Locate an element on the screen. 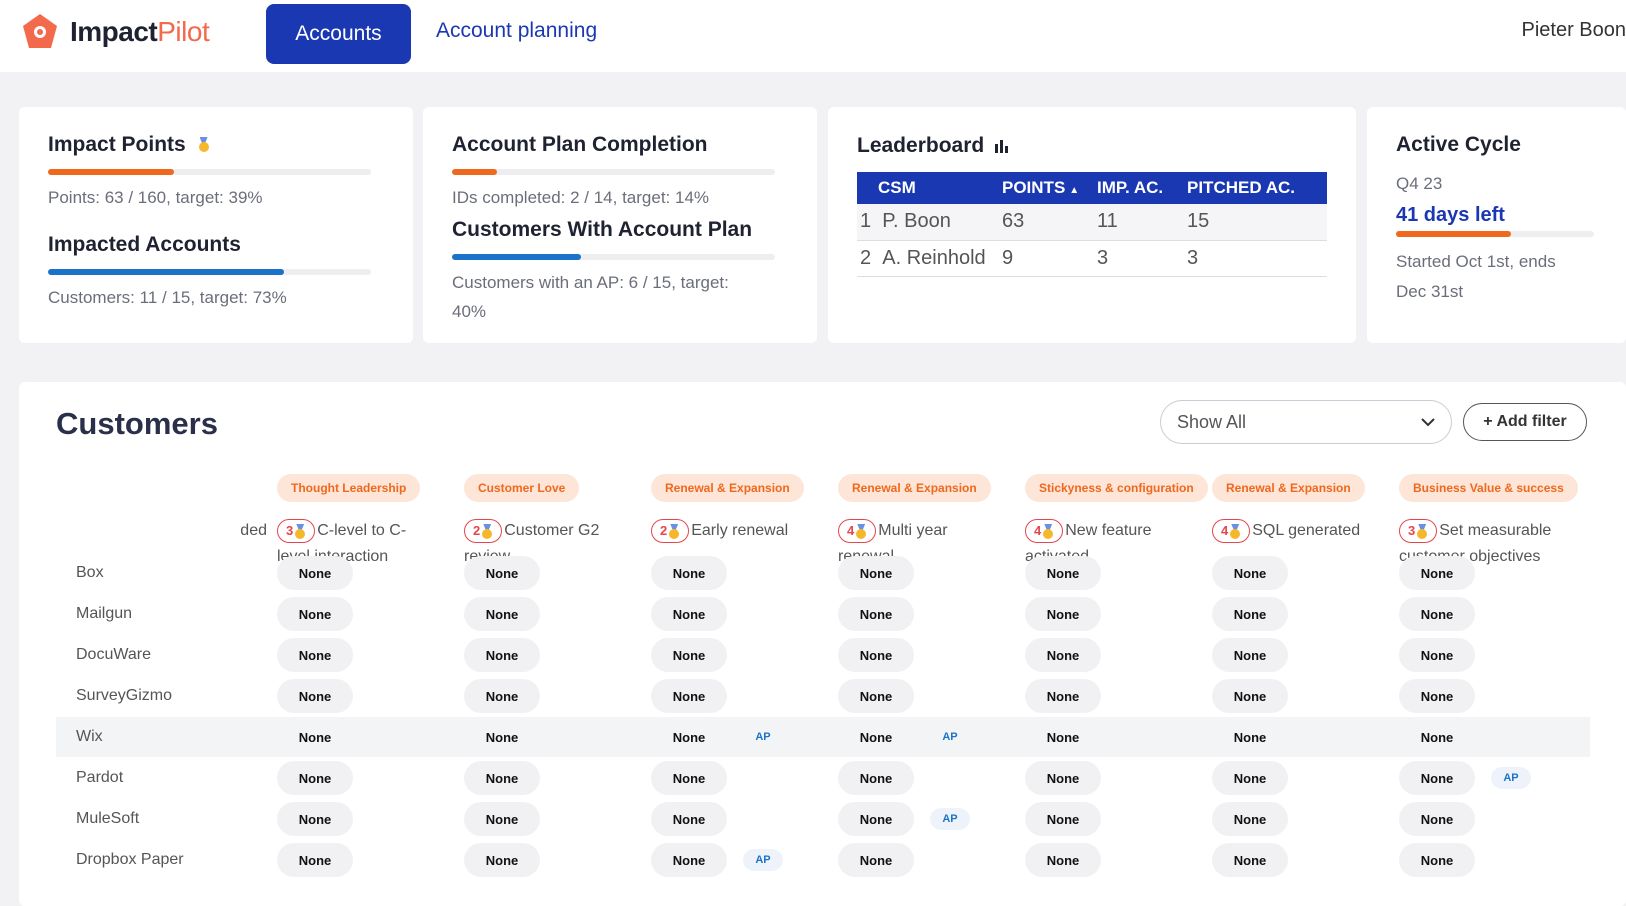 The image size is (1626, 906). add-filter-button: + Add filter is located at coordinates (1525, 422).